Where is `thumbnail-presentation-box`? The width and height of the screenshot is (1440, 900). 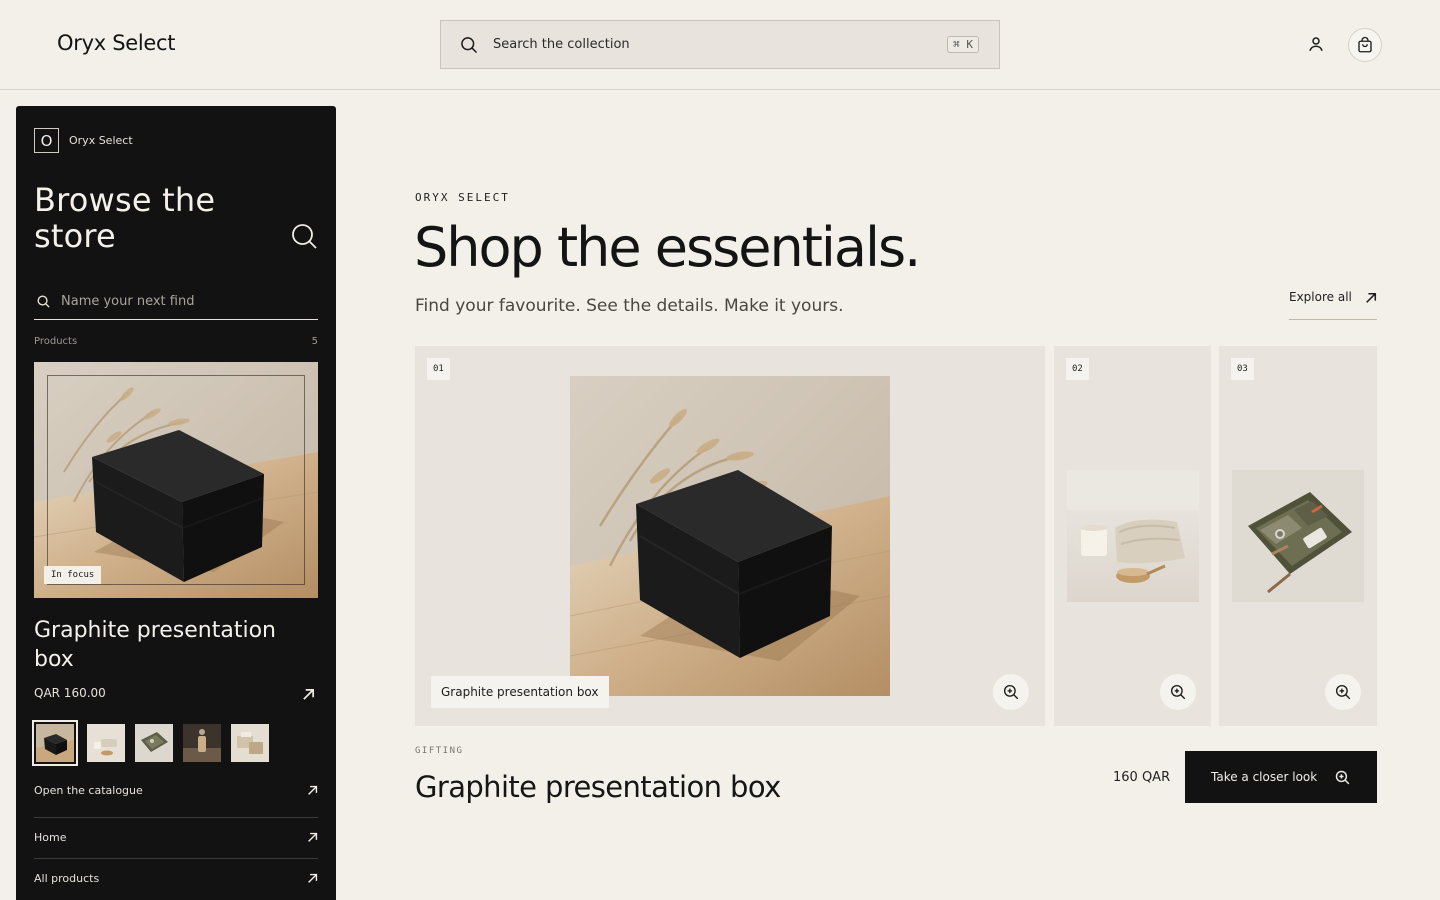 thumbnail-presentation-box is located at coordinates (55, 743).